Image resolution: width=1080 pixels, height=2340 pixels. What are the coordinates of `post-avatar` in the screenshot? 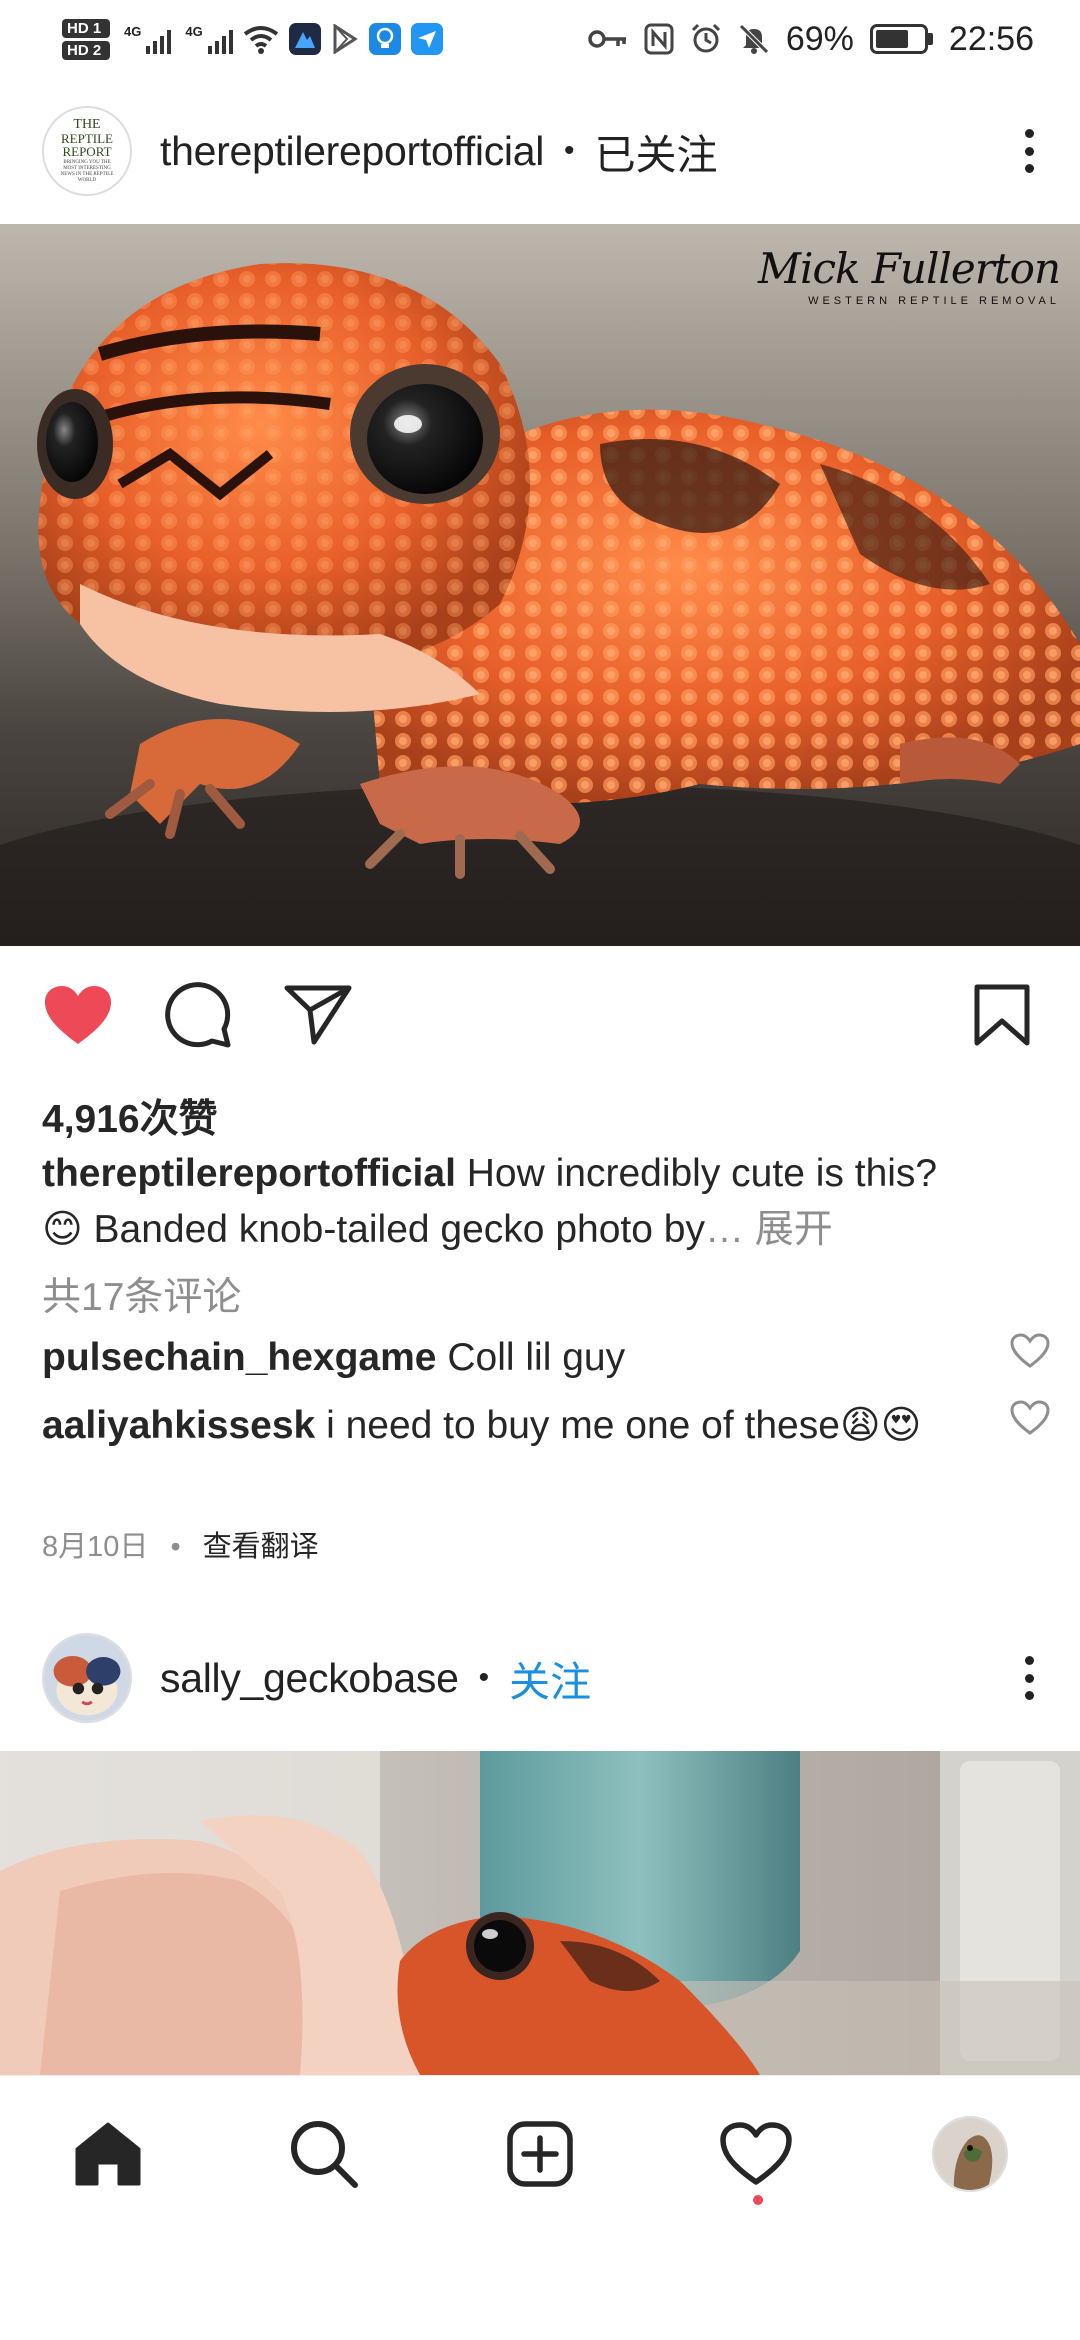 It's located at (87, 1678).